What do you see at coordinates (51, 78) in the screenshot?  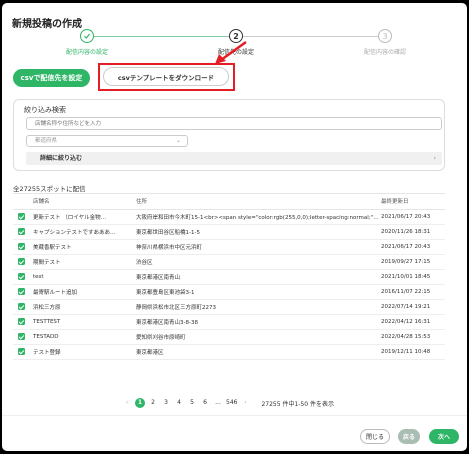 I see `csv-upload-button: csvで配信先を設定` at bounding box center [51, 78].